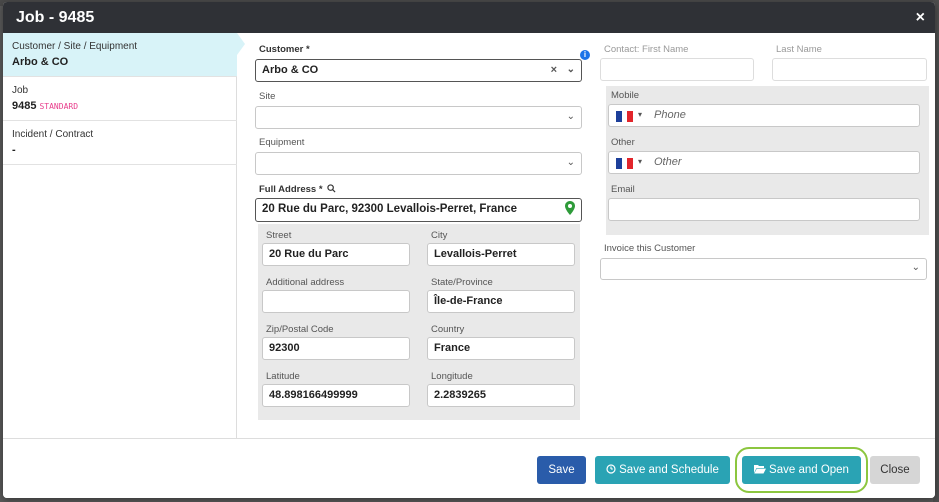  What do you see at coordinates (291, 189) in the screenshot?
I see `full-address-label-text: Full Address *` at bounding box center [291, 189].